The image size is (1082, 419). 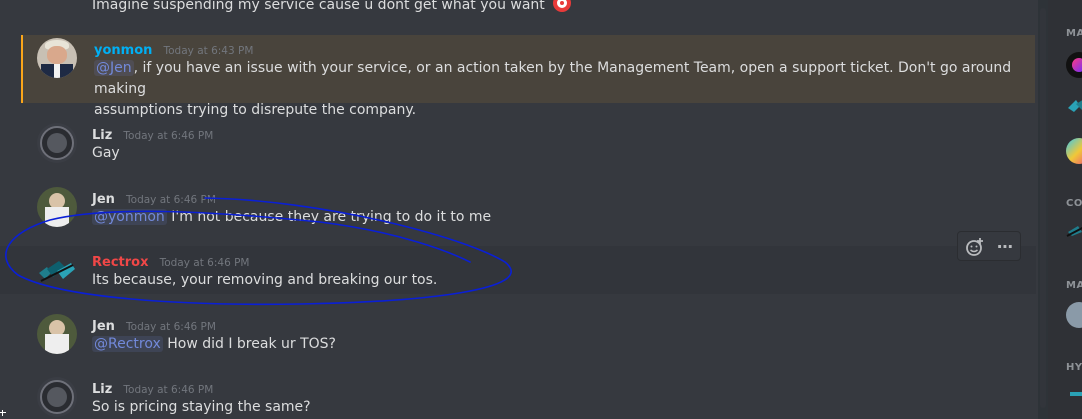 What do you see at coordinates (127, 344) in the screenshot?
I see `mention: @Rectrox` at bounding box center [127, 344].